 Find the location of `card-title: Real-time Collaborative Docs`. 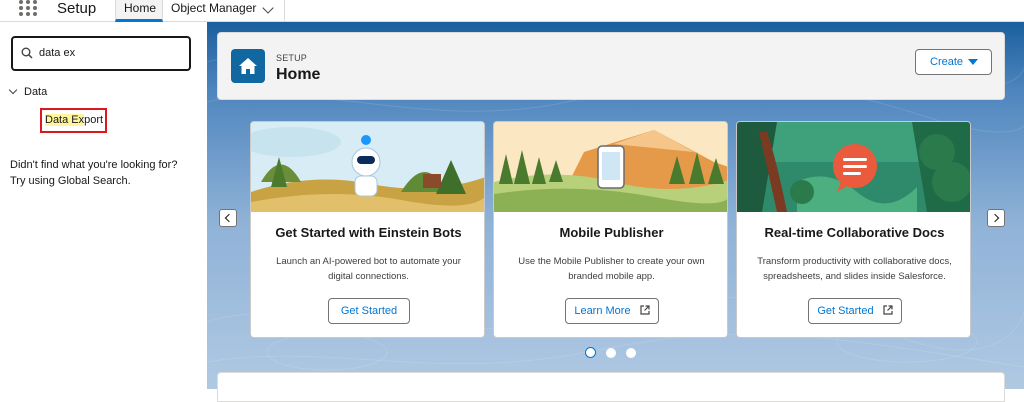

card-title: Real-time Collaborative Docs is located at coordinates (854, 232).